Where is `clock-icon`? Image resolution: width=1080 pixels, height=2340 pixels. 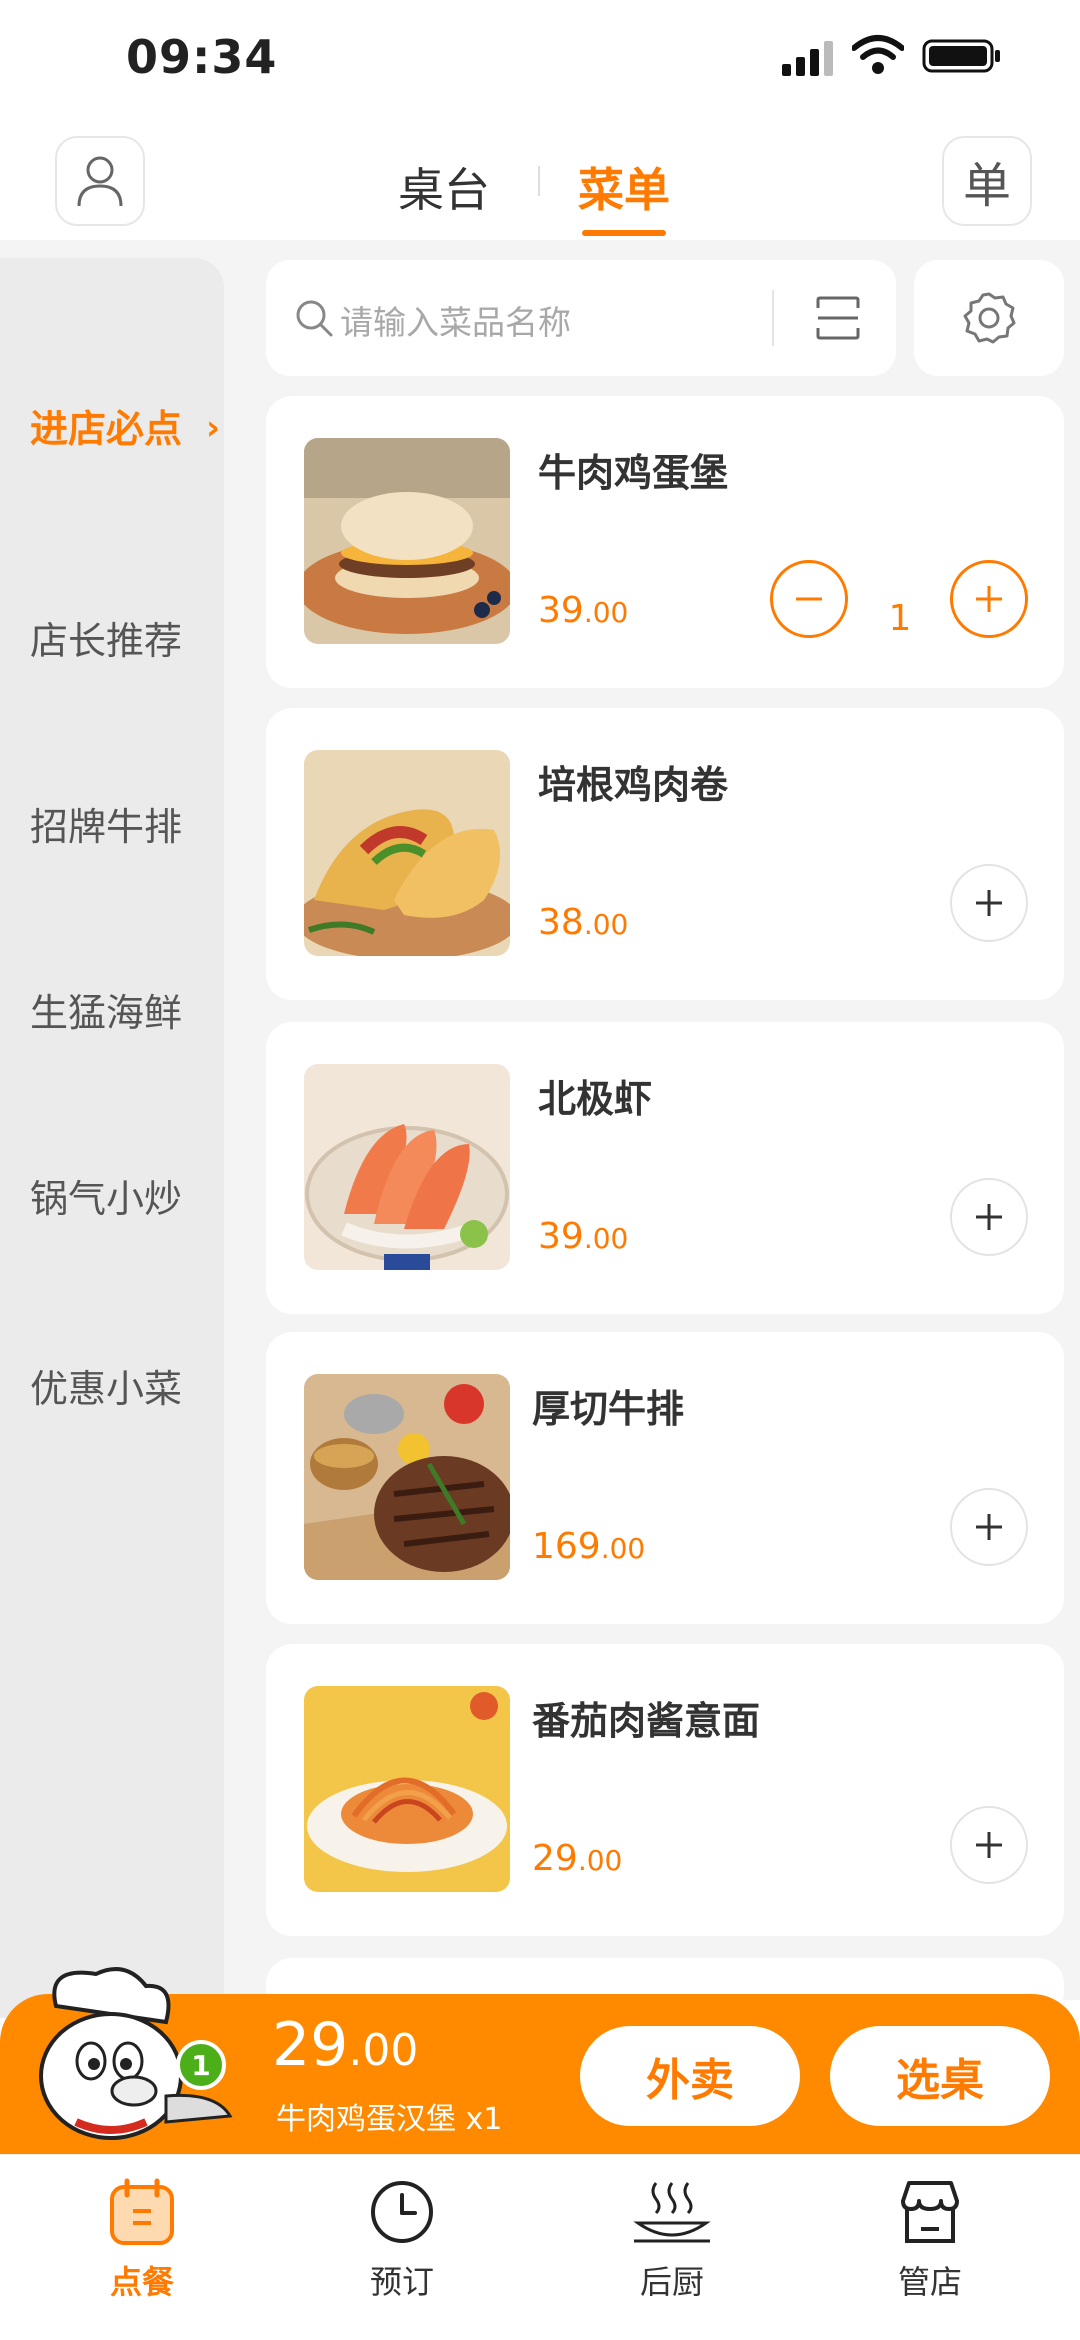
clock-icon is located at coordinates (402, 2212).